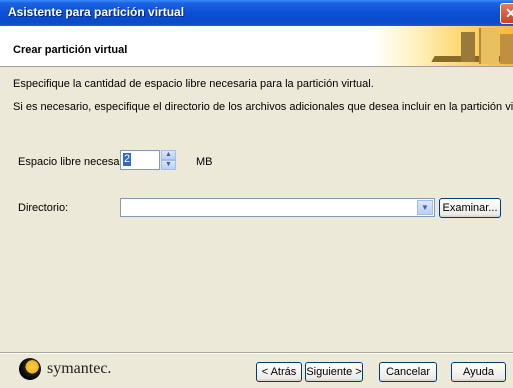 The height and width of the screenshot is (388, 513). What do you see at coordinates (30, 369) in the screenshot?
I see `symantec-logo-icon` at bounding box center [30, 369].